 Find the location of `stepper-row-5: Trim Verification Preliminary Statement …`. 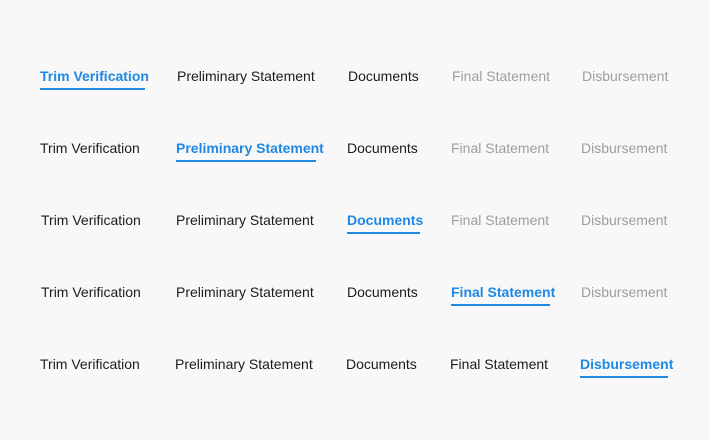

stepper-row-5: Trim Verification Preliminary Statement … is located at coordinates (355, 366).